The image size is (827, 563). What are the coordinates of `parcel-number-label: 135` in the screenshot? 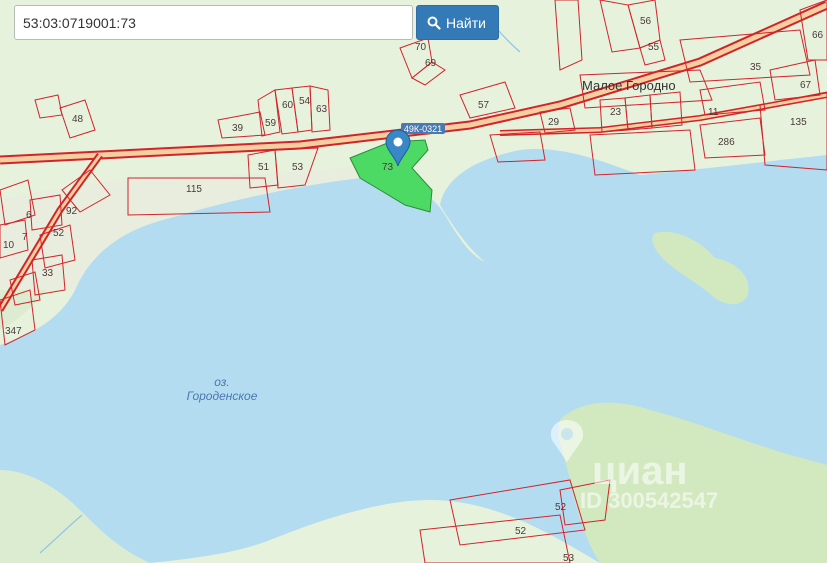 It's located at (798, 122).